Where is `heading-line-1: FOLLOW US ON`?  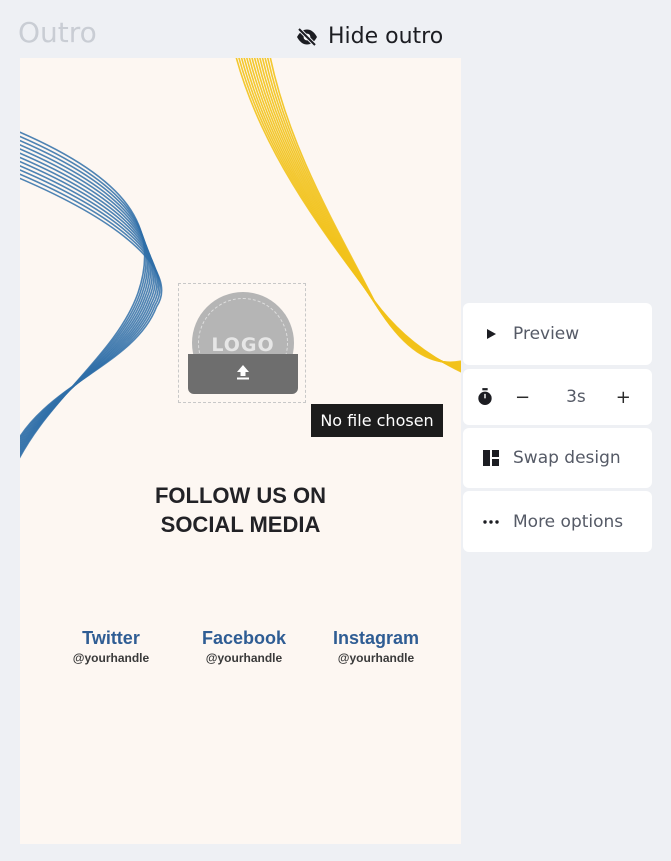 heading-line-1: FOLLOW US ON is located at coordinates (240, 495).